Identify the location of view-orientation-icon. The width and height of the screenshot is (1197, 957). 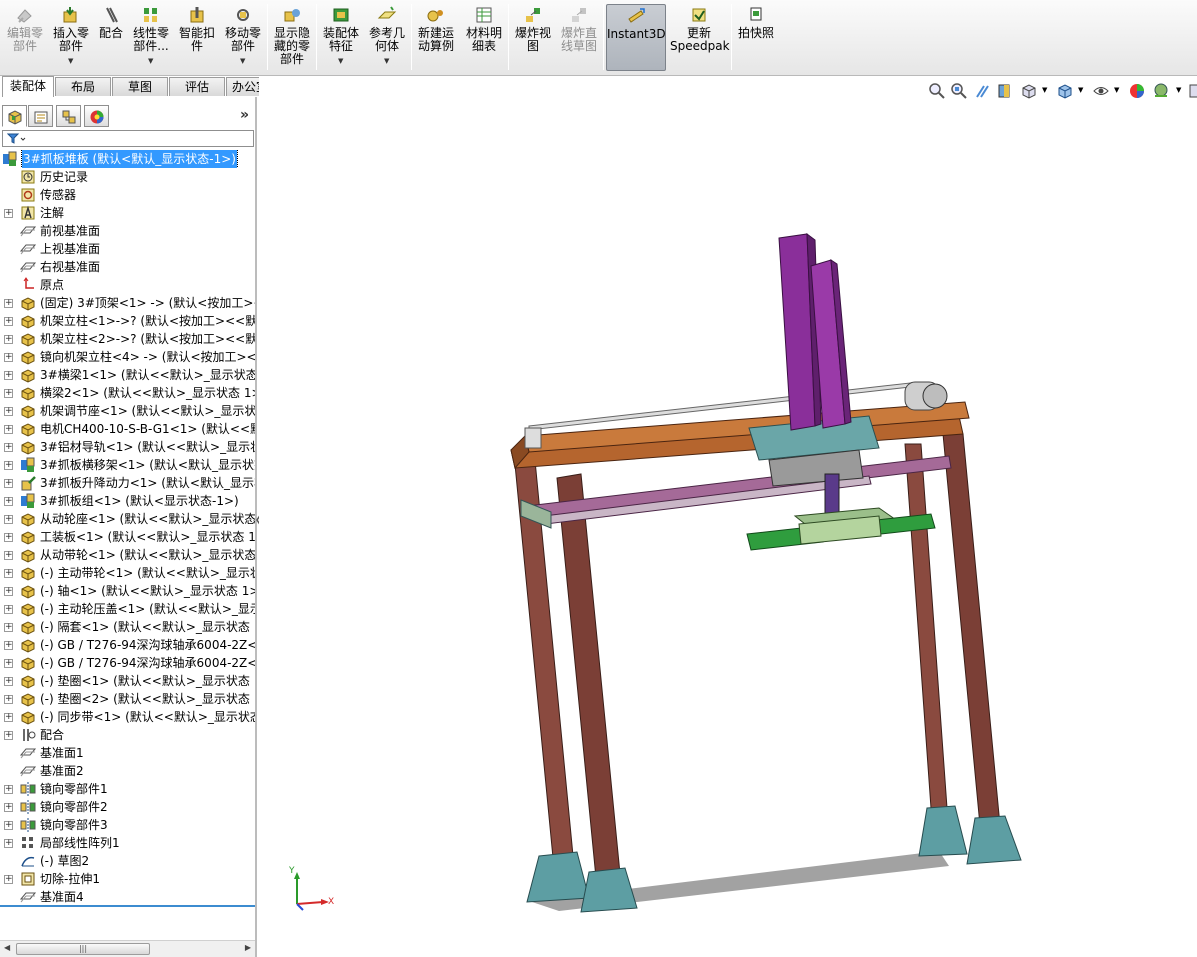
(1029, 91).